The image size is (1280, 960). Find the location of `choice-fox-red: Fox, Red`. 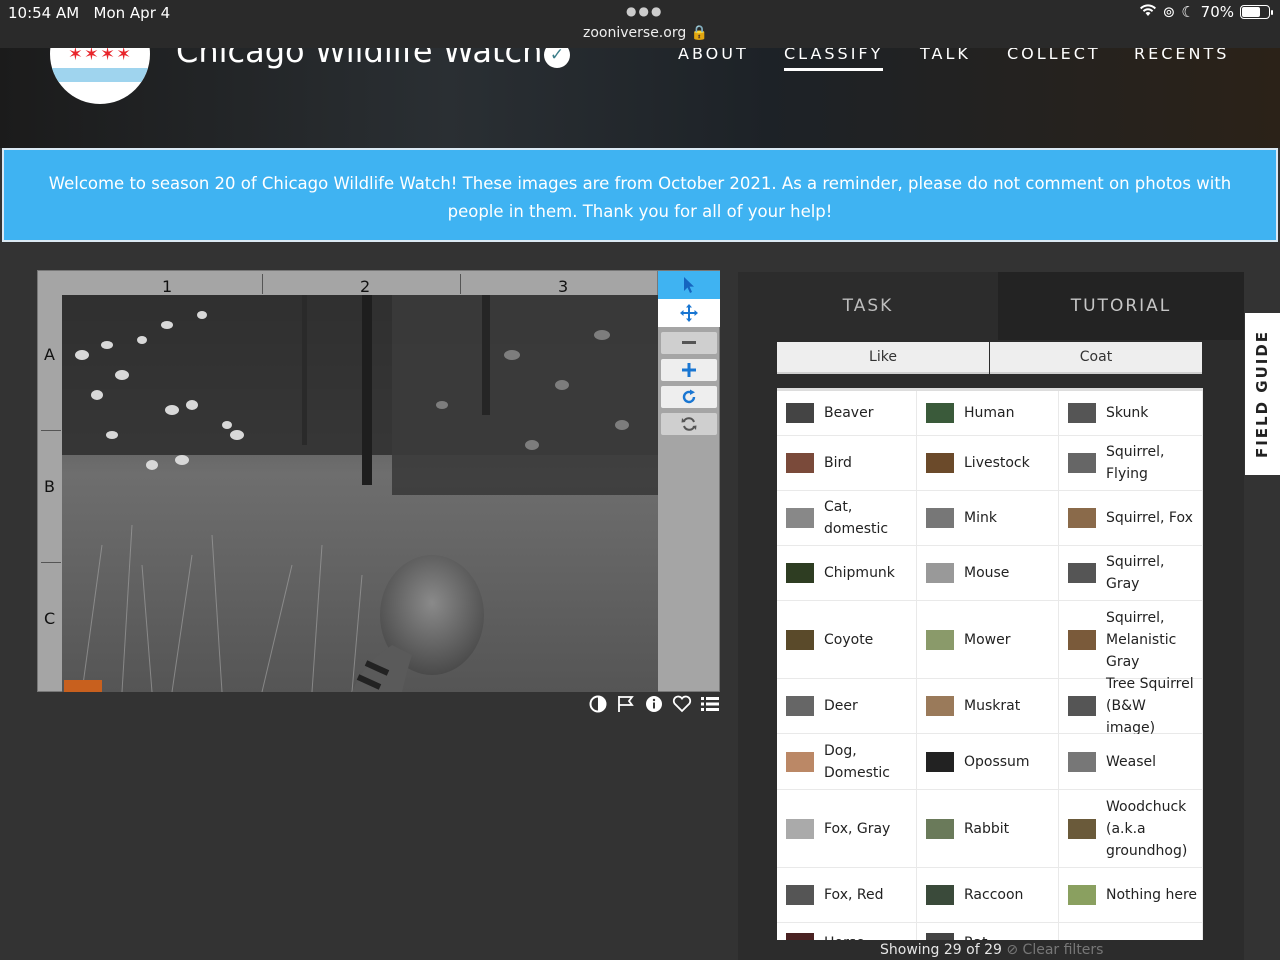

choice-fox-red: Fox, Red is located at coordinates (847, 895).